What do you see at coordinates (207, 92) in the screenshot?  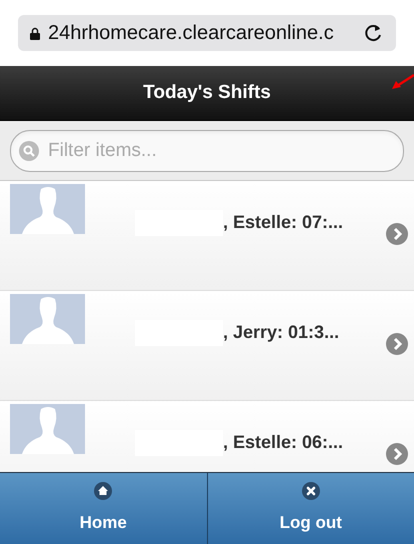 I see `page-title: Today's Shifts` at bounding box center [207, 92].